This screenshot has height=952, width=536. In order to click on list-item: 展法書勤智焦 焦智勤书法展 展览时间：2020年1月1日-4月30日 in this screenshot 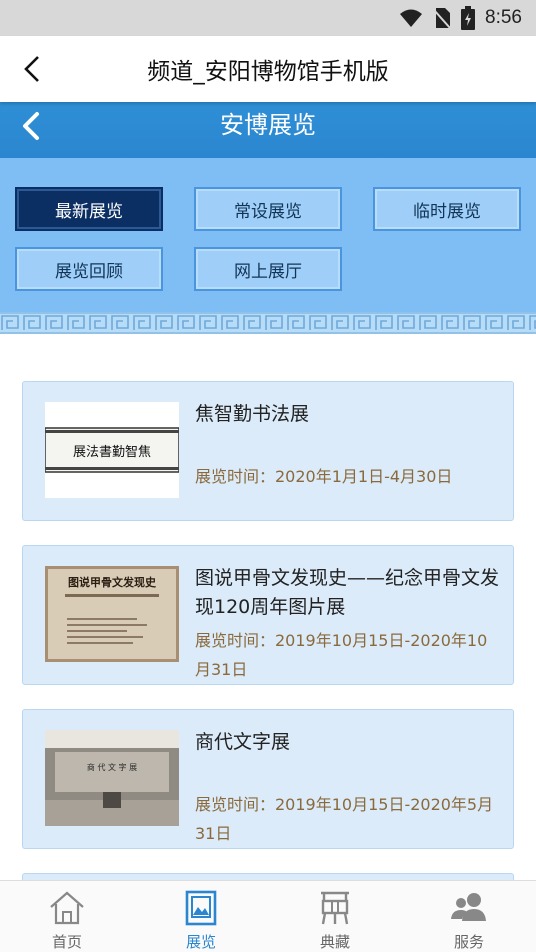, I will do `click(268, 451)`.